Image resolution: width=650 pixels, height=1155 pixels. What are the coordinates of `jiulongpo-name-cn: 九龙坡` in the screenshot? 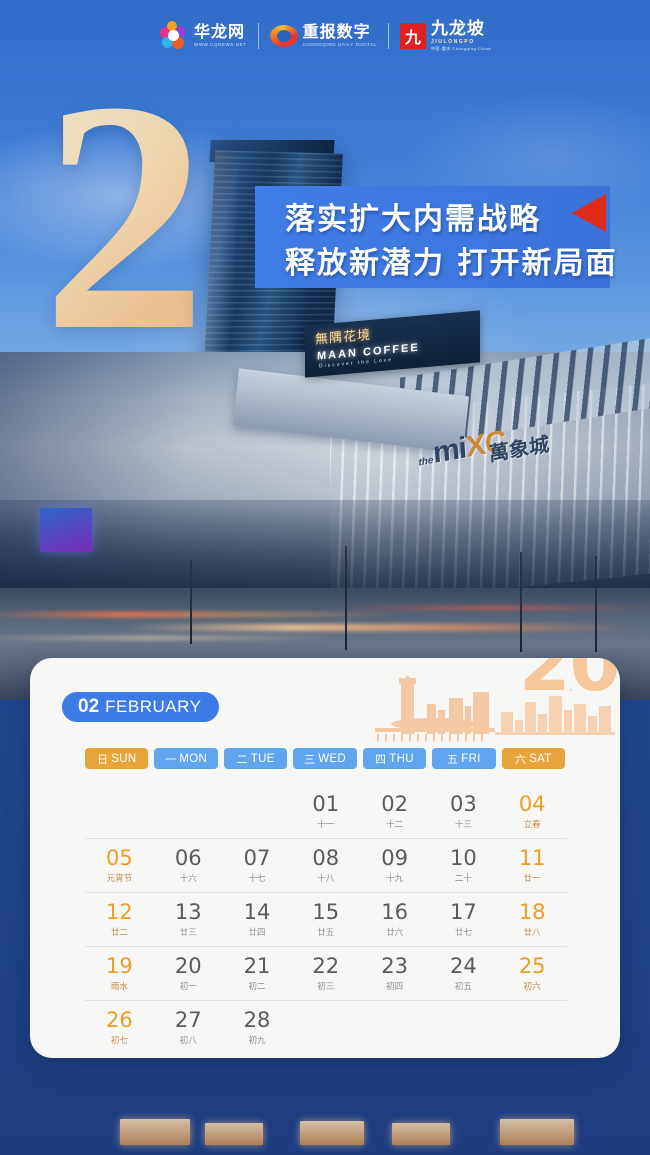 It's located at (457, 29).